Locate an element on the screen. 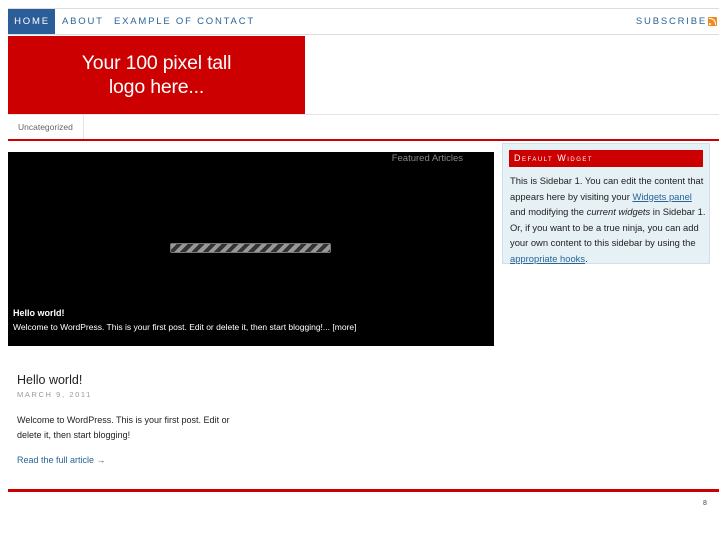 This screenshot has width=727, height=545. top-navigation: HOME ABOUT EXAMPLE OF CONTACT SUBSCRIBE is located at coordinates (363, 21).